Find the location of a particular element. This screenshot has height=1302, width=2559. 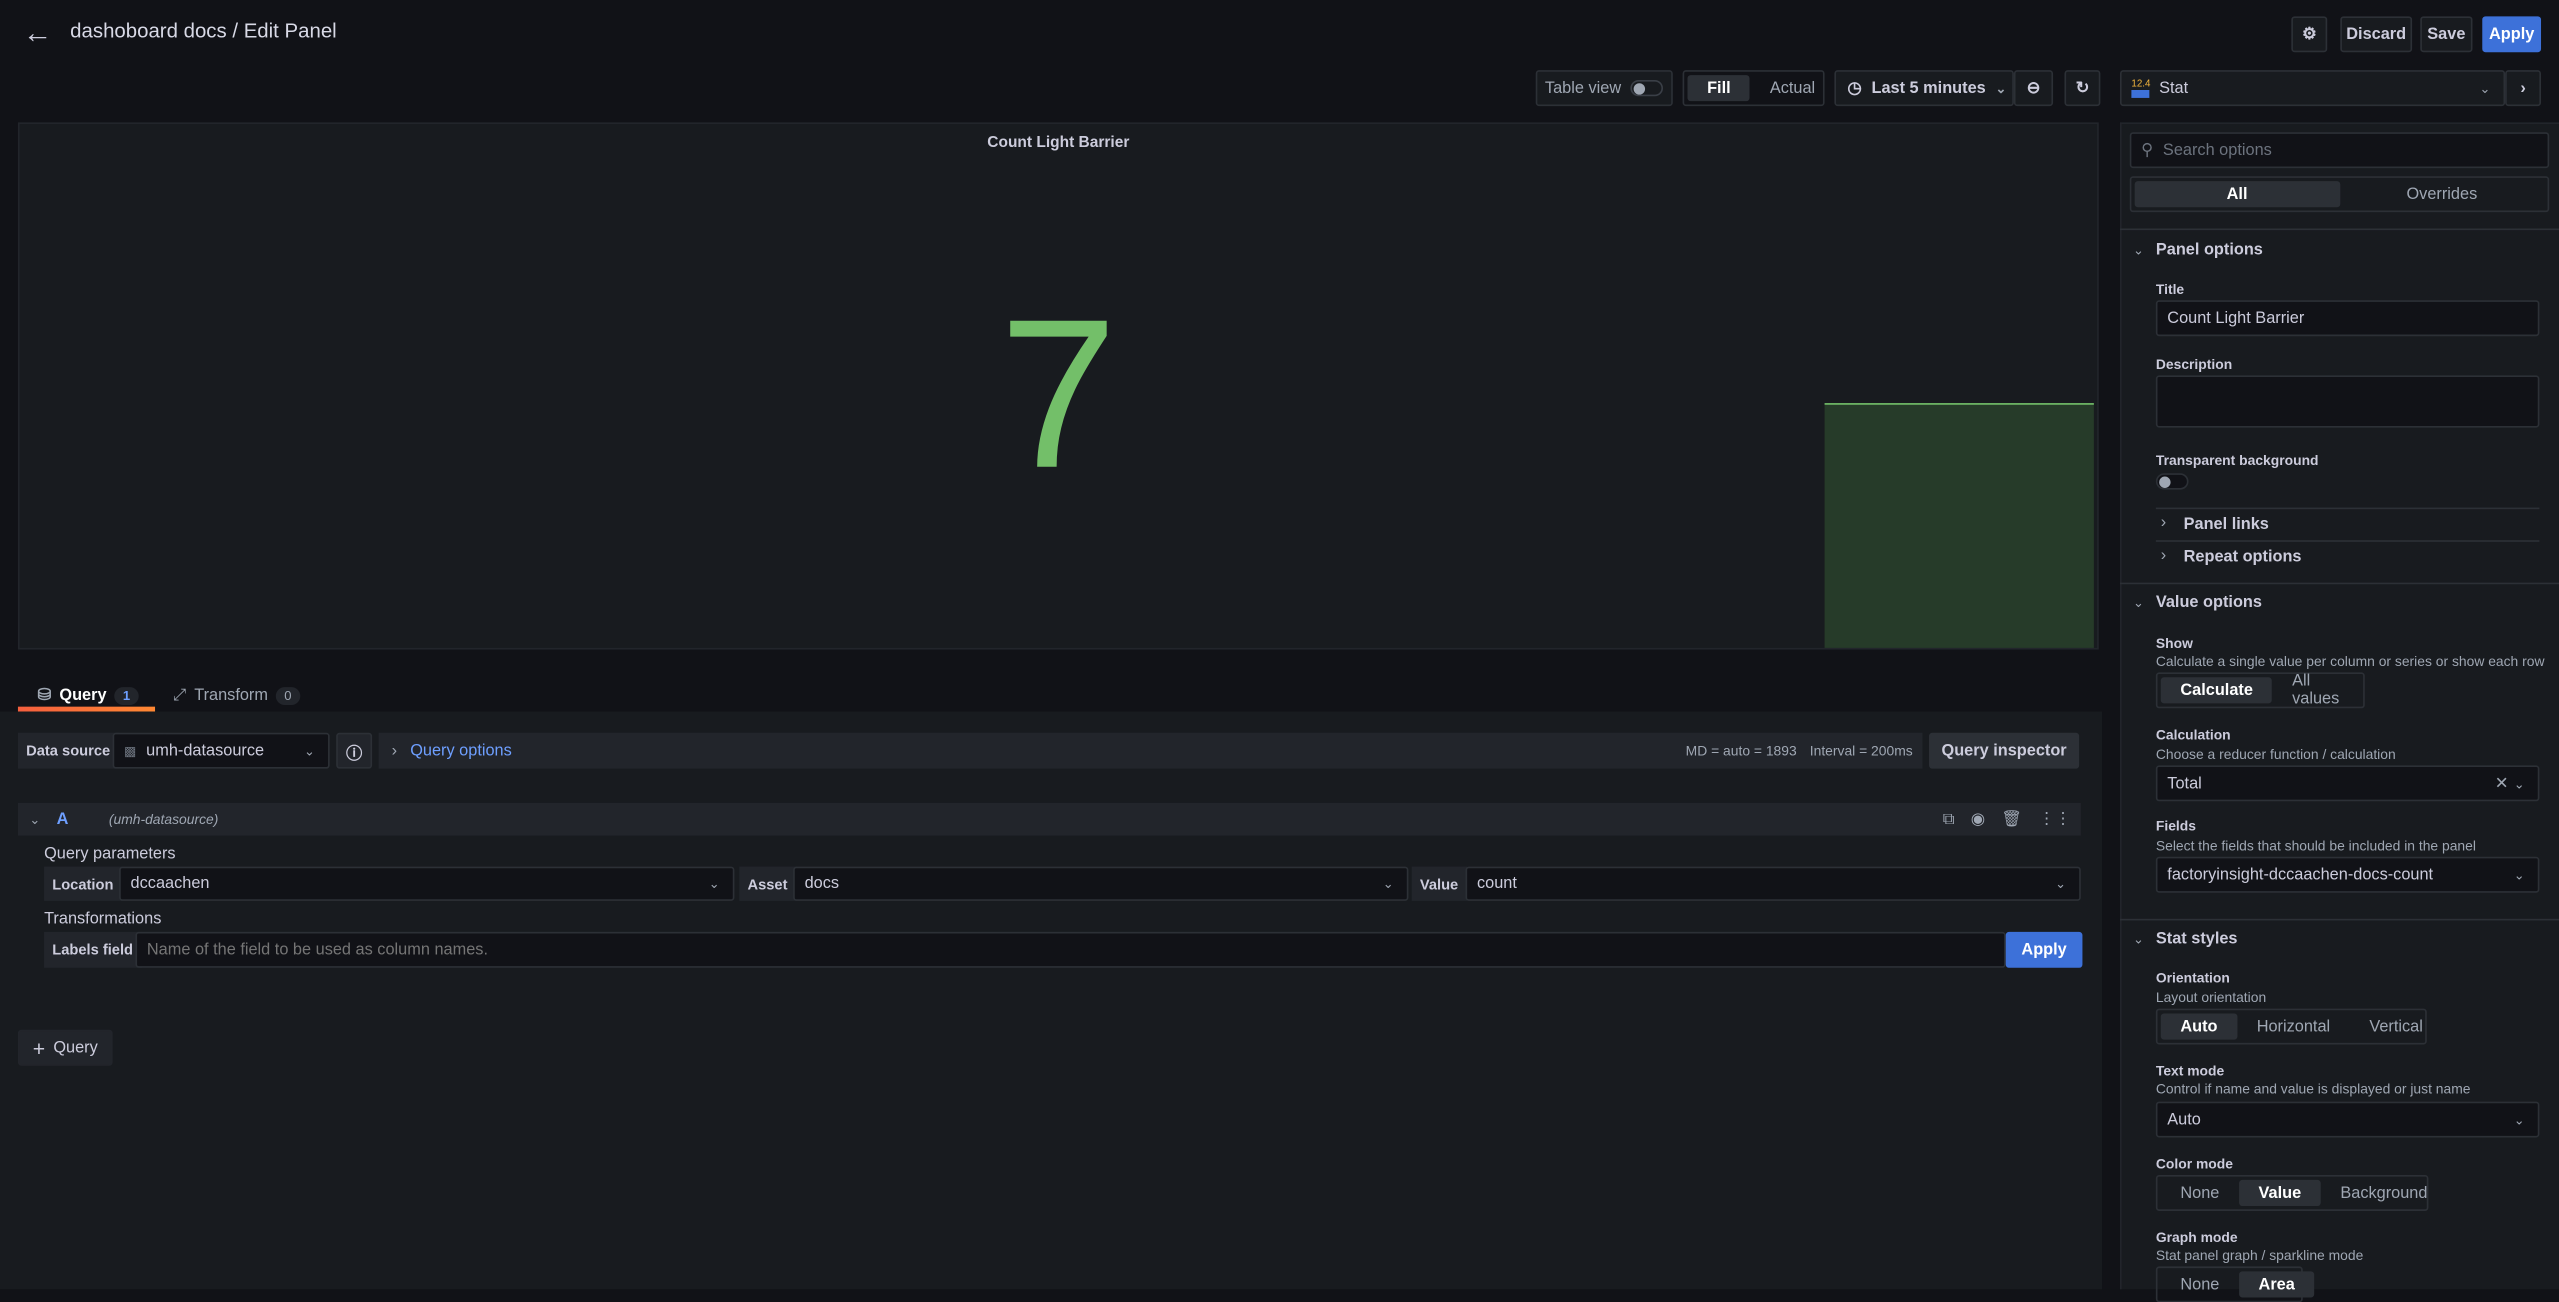

settings-button: ⚙ is located at coordinates (2309, 34).